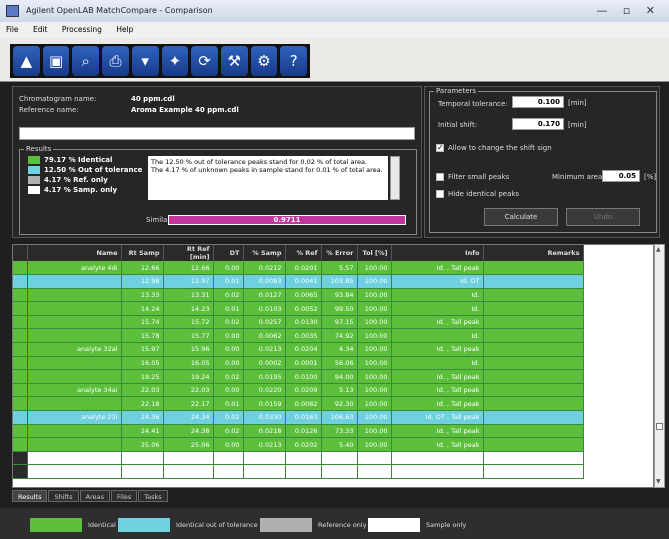  Describe the element at coordinates (264, 61) in the screenshot. I see `settings-icon: ⚙` at that location.